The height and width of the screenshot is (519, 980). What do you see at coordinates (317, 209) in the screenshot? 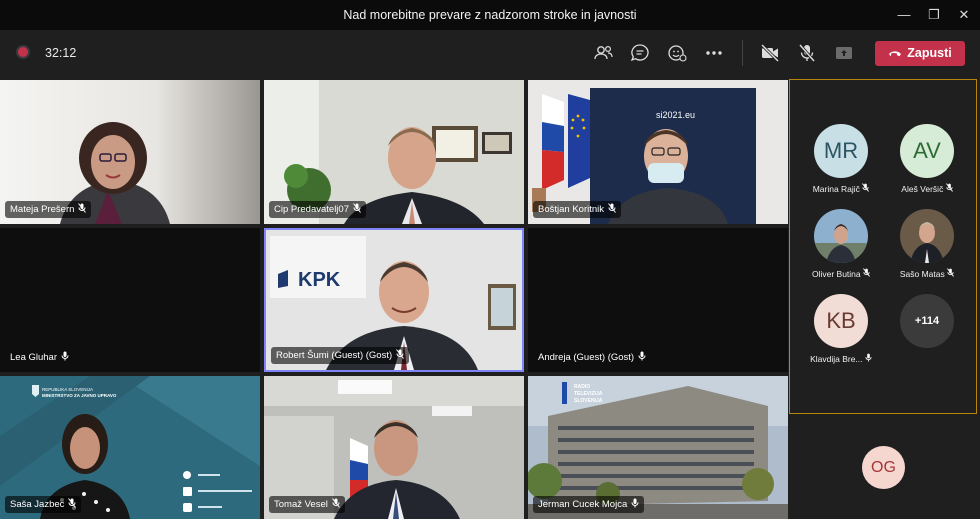
I see `participant-name: Cip Predavatelj07` at bounding box center [317, 209].